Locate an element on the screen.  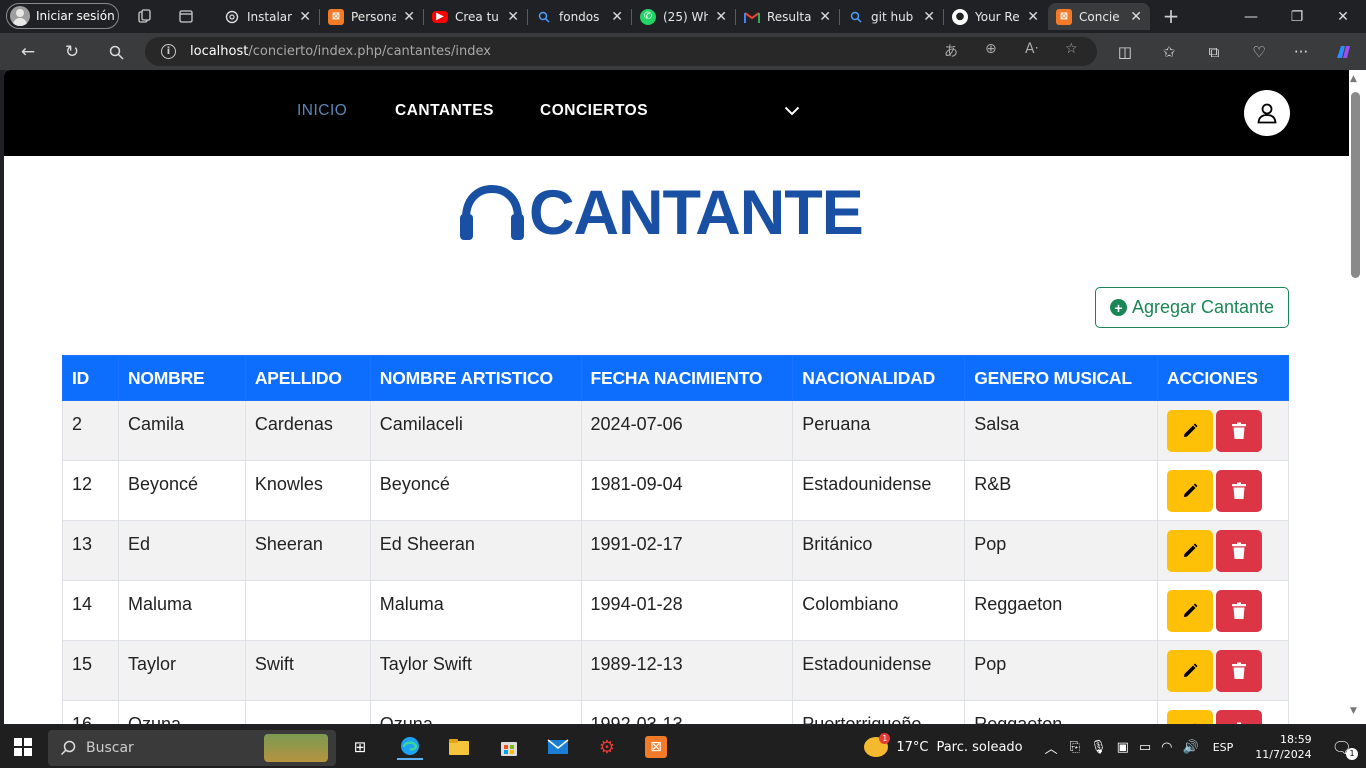
reload-icon: ↻ is located at coordinates (72, 52).